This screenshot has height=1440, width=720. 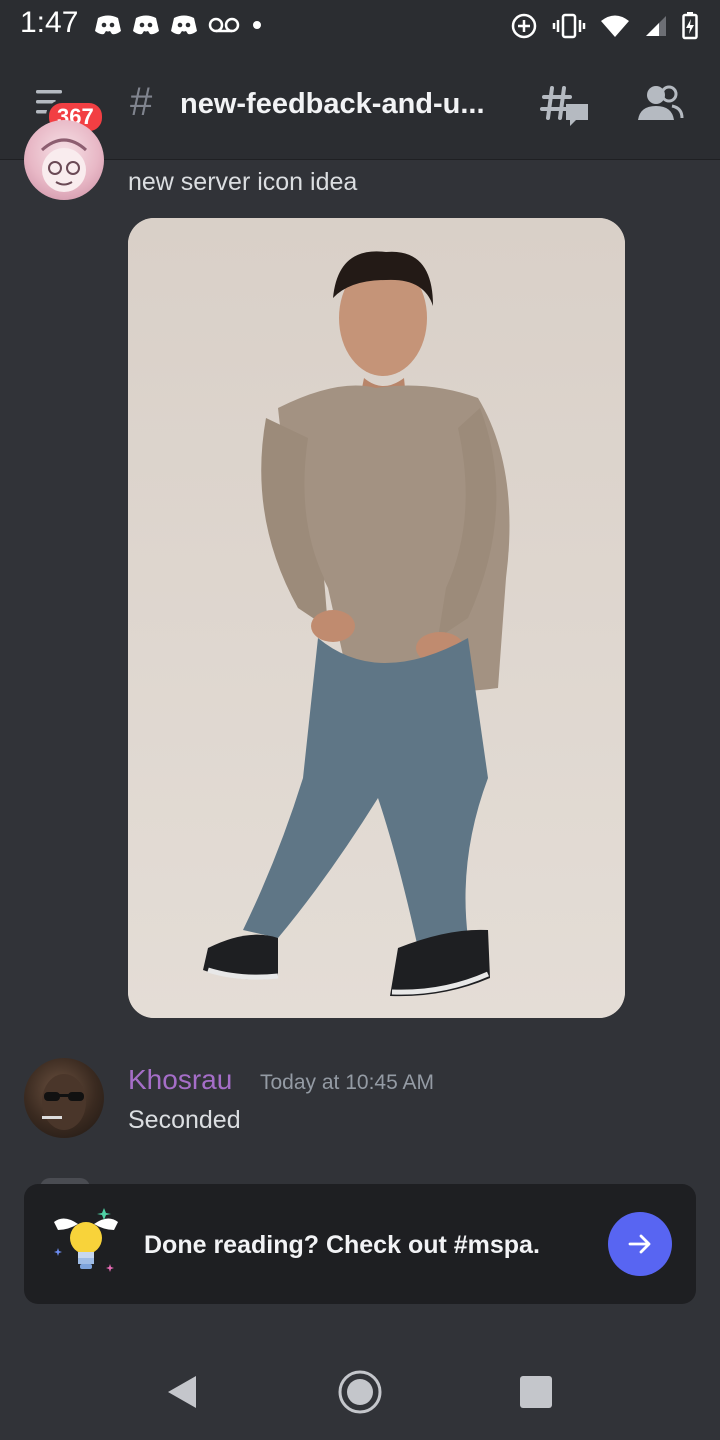 What do you see at coordinates (49, 22) in the screenshot?
I see `status-time: 1:47` at bounding box center [49, 22].